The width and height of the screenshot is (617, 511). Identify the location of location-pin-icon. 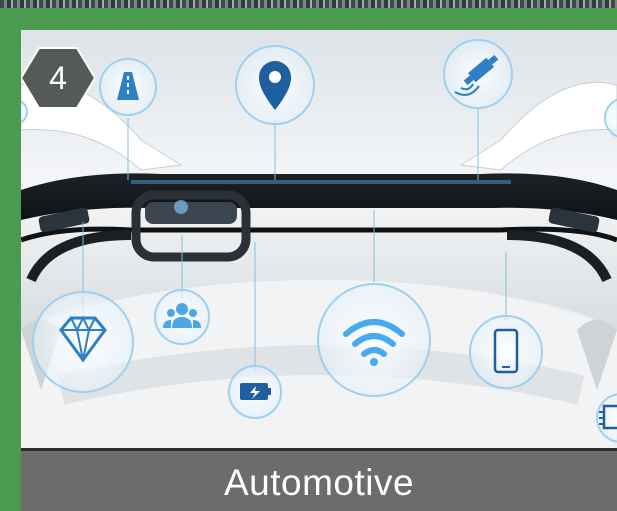
(275, 85).